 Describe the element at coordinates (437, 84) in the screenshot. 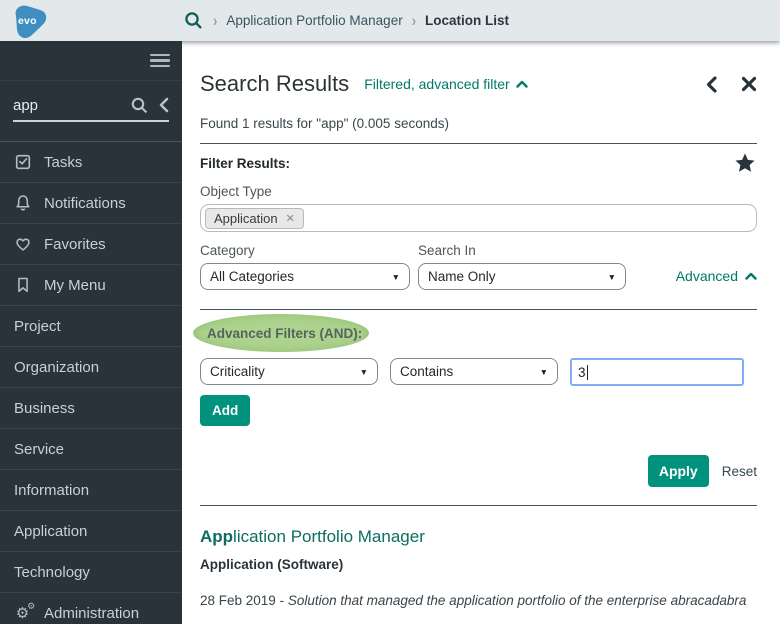

I see `filter-state-label: Filtered, advanced filter` at that location.